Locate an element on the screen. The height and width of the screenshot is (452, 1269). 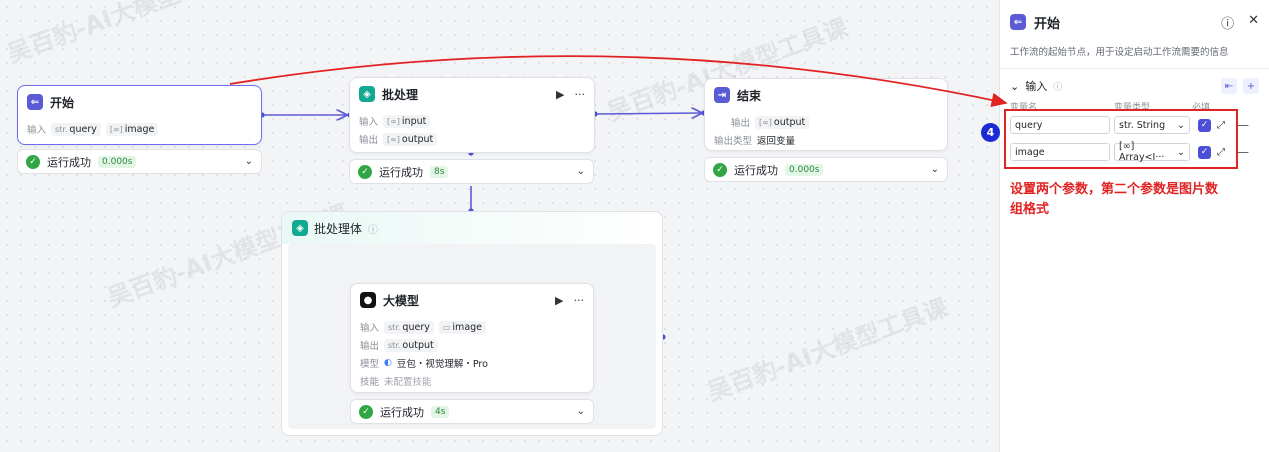
llm-status-bar: ✓ 运行成功 4s ⌄ is located at coordinates (472, 411).